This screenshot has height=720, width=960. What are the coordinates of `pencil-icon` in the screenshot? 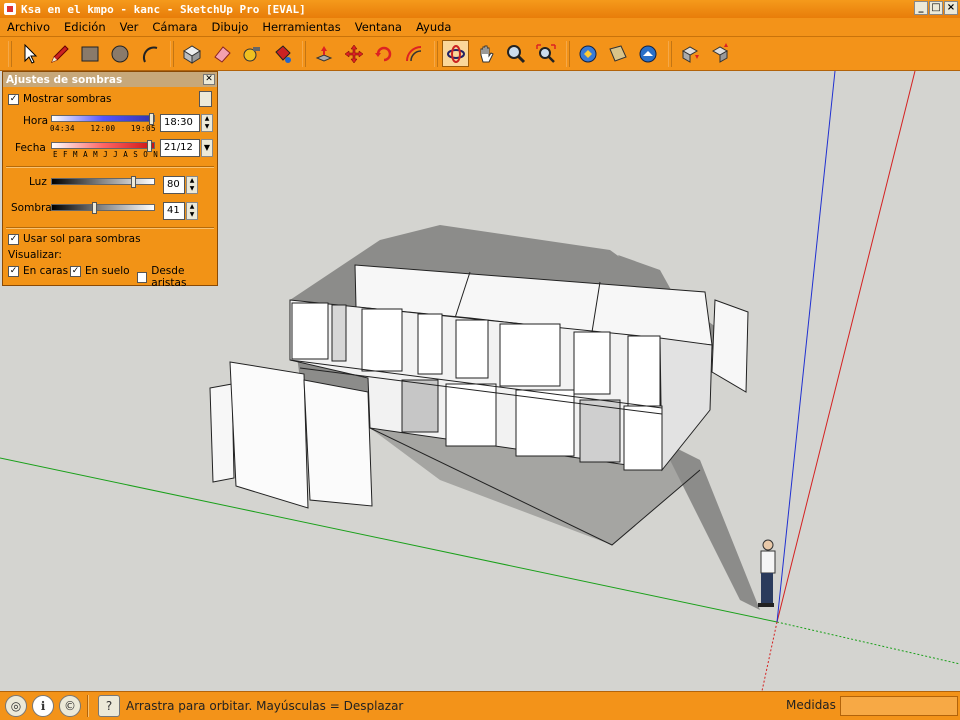 It's located at (59, 53).